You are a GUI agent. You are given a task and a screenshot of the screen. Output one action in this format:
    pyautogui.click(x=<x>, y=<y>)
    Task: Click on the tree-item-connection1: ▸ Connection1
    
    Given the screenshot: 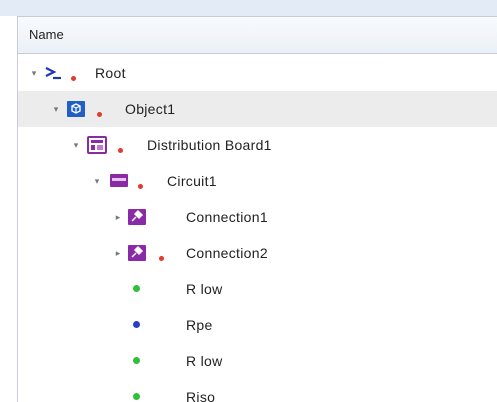 What is the action you would take?
    pyautogui.click(x=257, y=217)
    